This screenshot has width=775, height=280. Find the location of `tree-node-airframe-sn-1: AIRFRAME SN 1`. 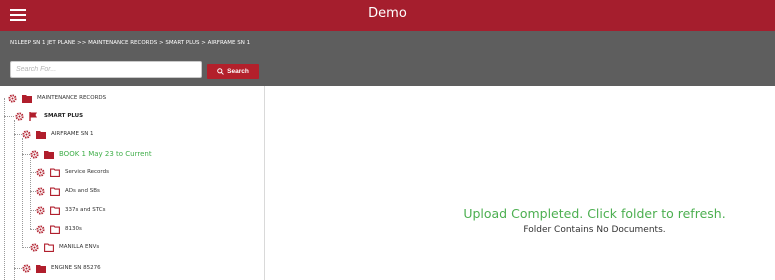

tree-node-airframe-sn-1: AIRFRAME SN 1 is located at coordinates (58, 134).